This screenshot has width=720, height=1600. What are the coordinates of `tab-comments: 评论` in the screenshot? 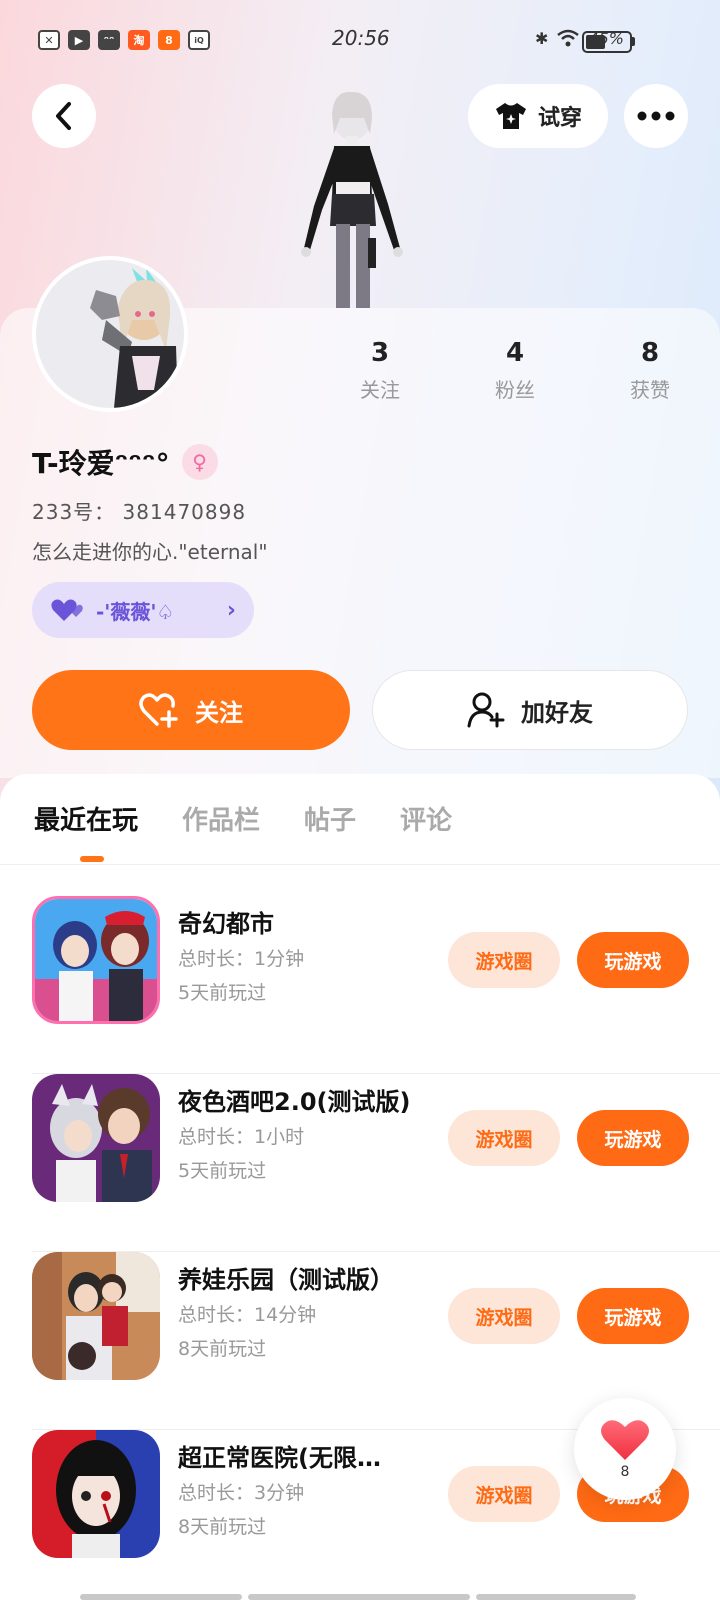 It's located at (426, 818).